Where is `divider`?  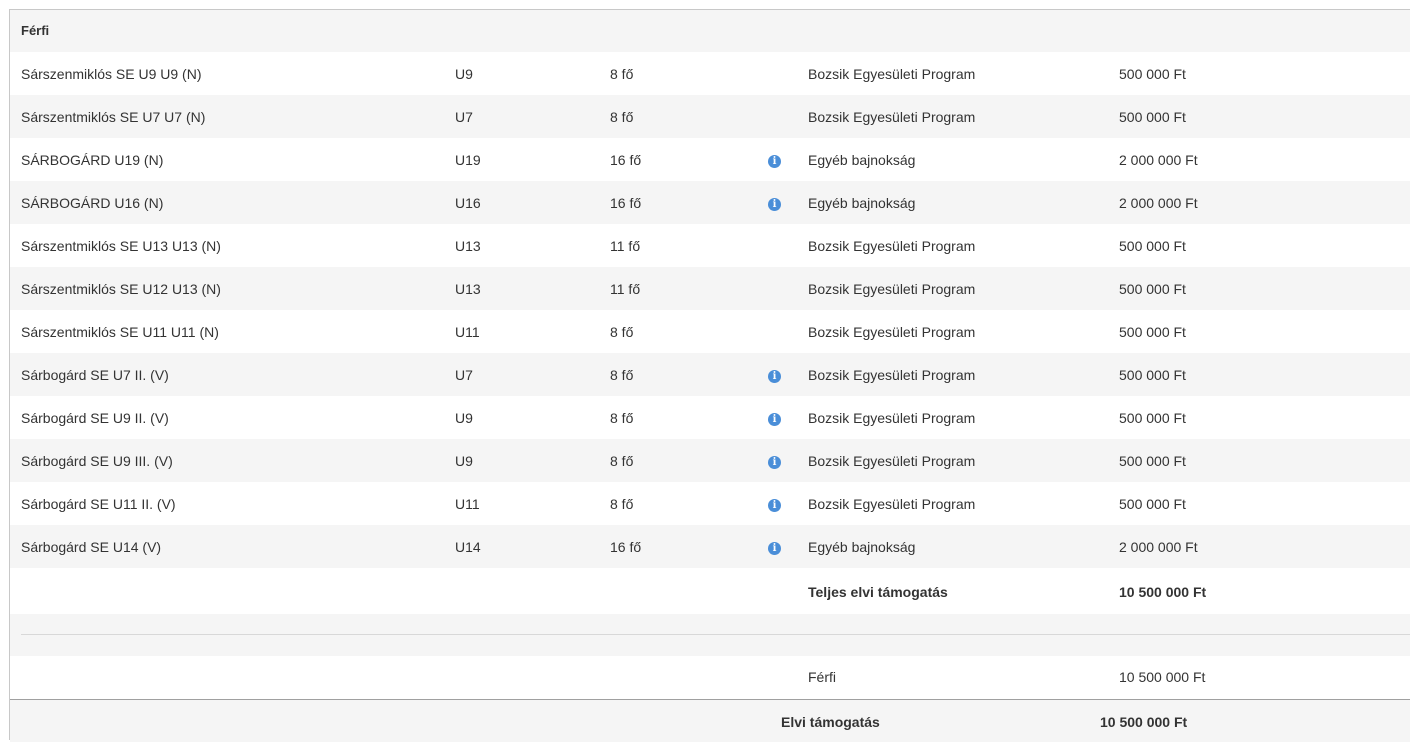
divider is located at coordinates (715, 634).